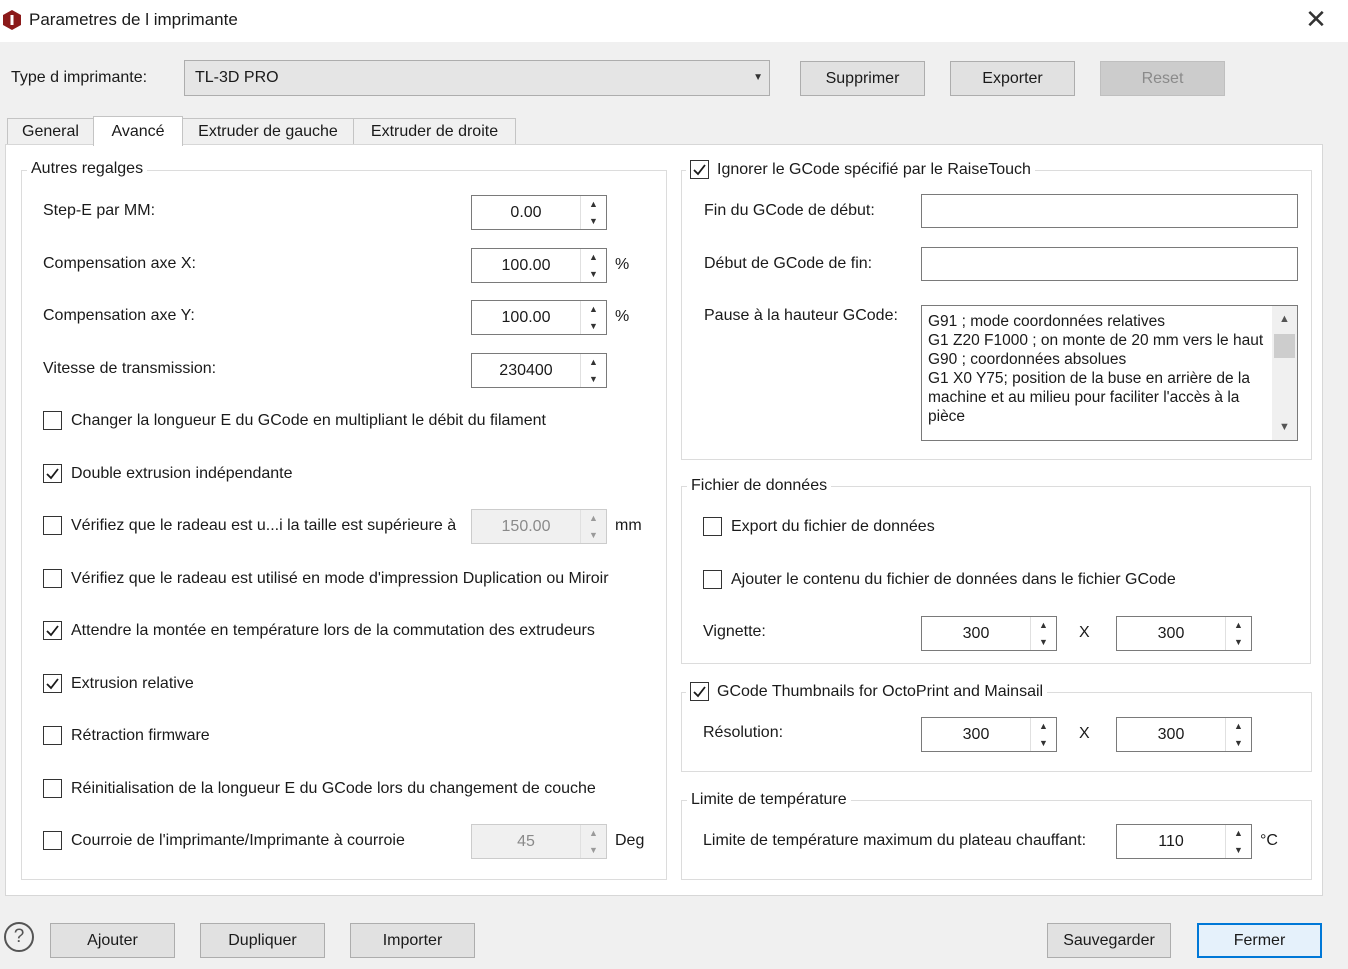 The width and height of the screenshot is (1348, 969). I want to click on resolution-width-stepper: 300 ▲ ▼, so click(989, 734).